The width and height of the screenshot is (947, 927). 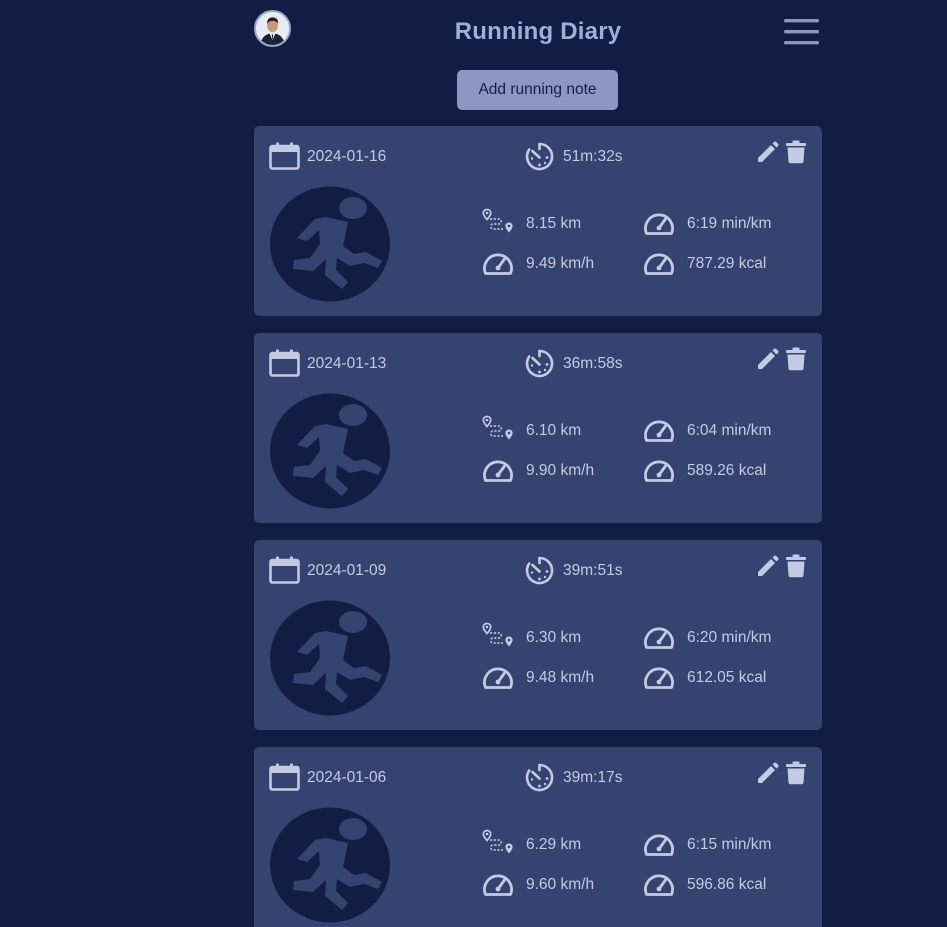 I want to click on app-title: Running Diary, so click(x=538, y=31).